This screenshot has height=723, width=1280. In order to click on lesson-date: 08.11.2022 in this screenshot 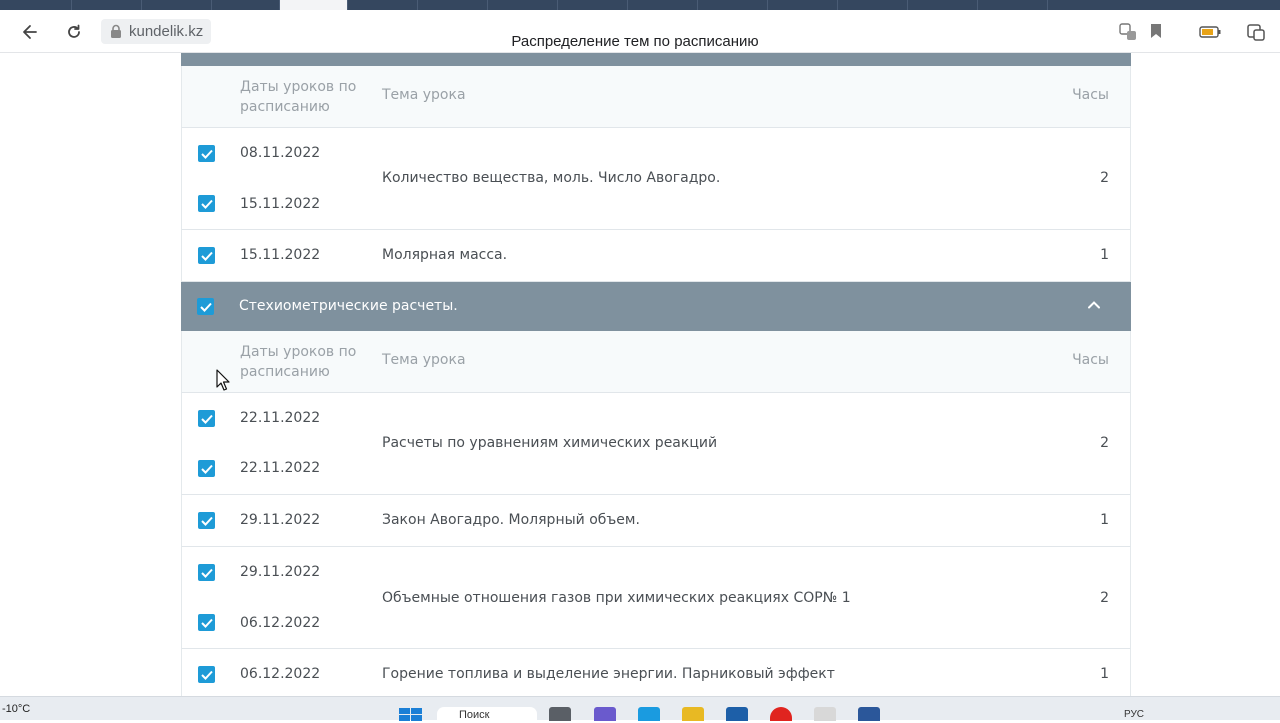, I will do `click(280, 153)`.